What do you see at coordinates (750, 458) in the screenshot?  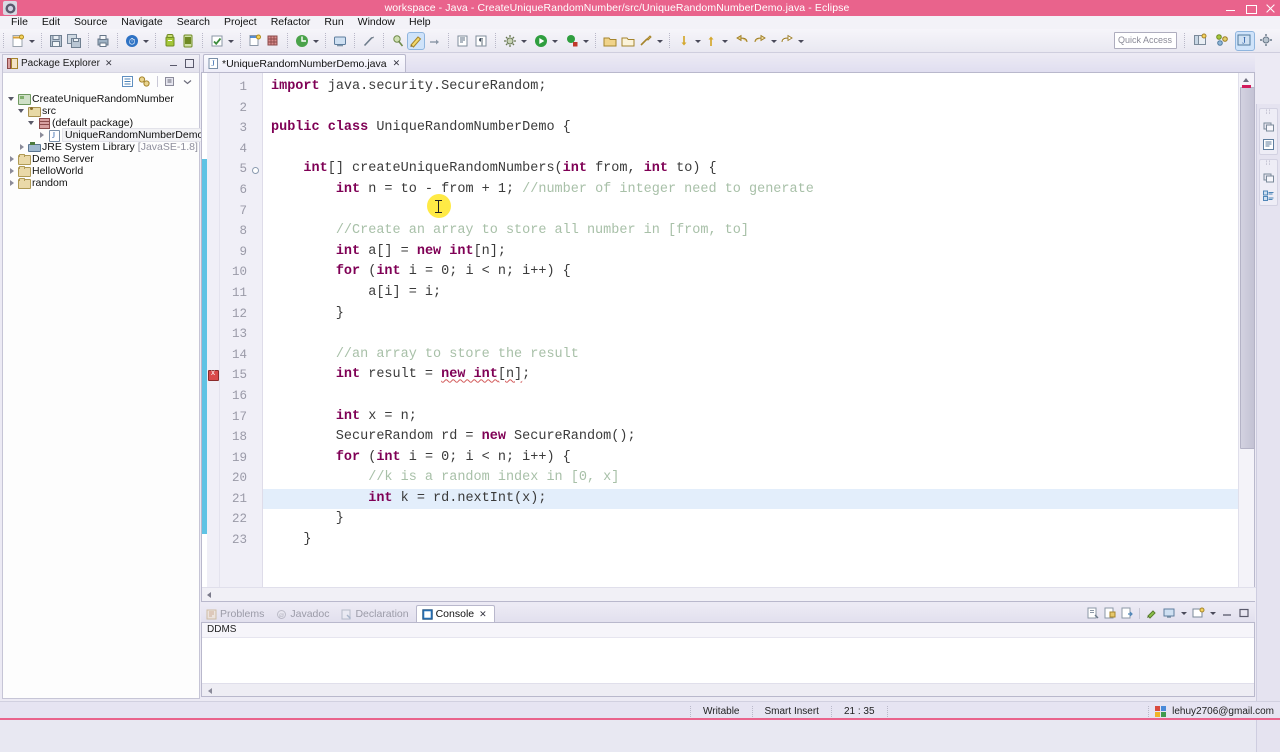 I see `code-line: for (int i = 0; i < n; i++) {` at bounding box center [750, 458].